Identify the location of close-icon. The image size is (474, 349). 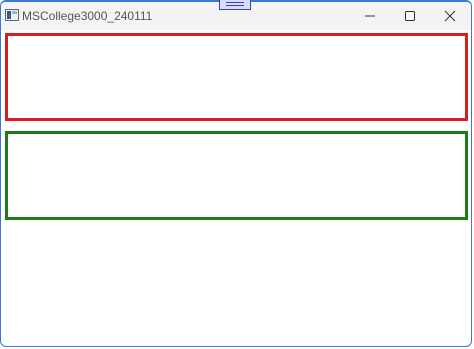
(450, 16).